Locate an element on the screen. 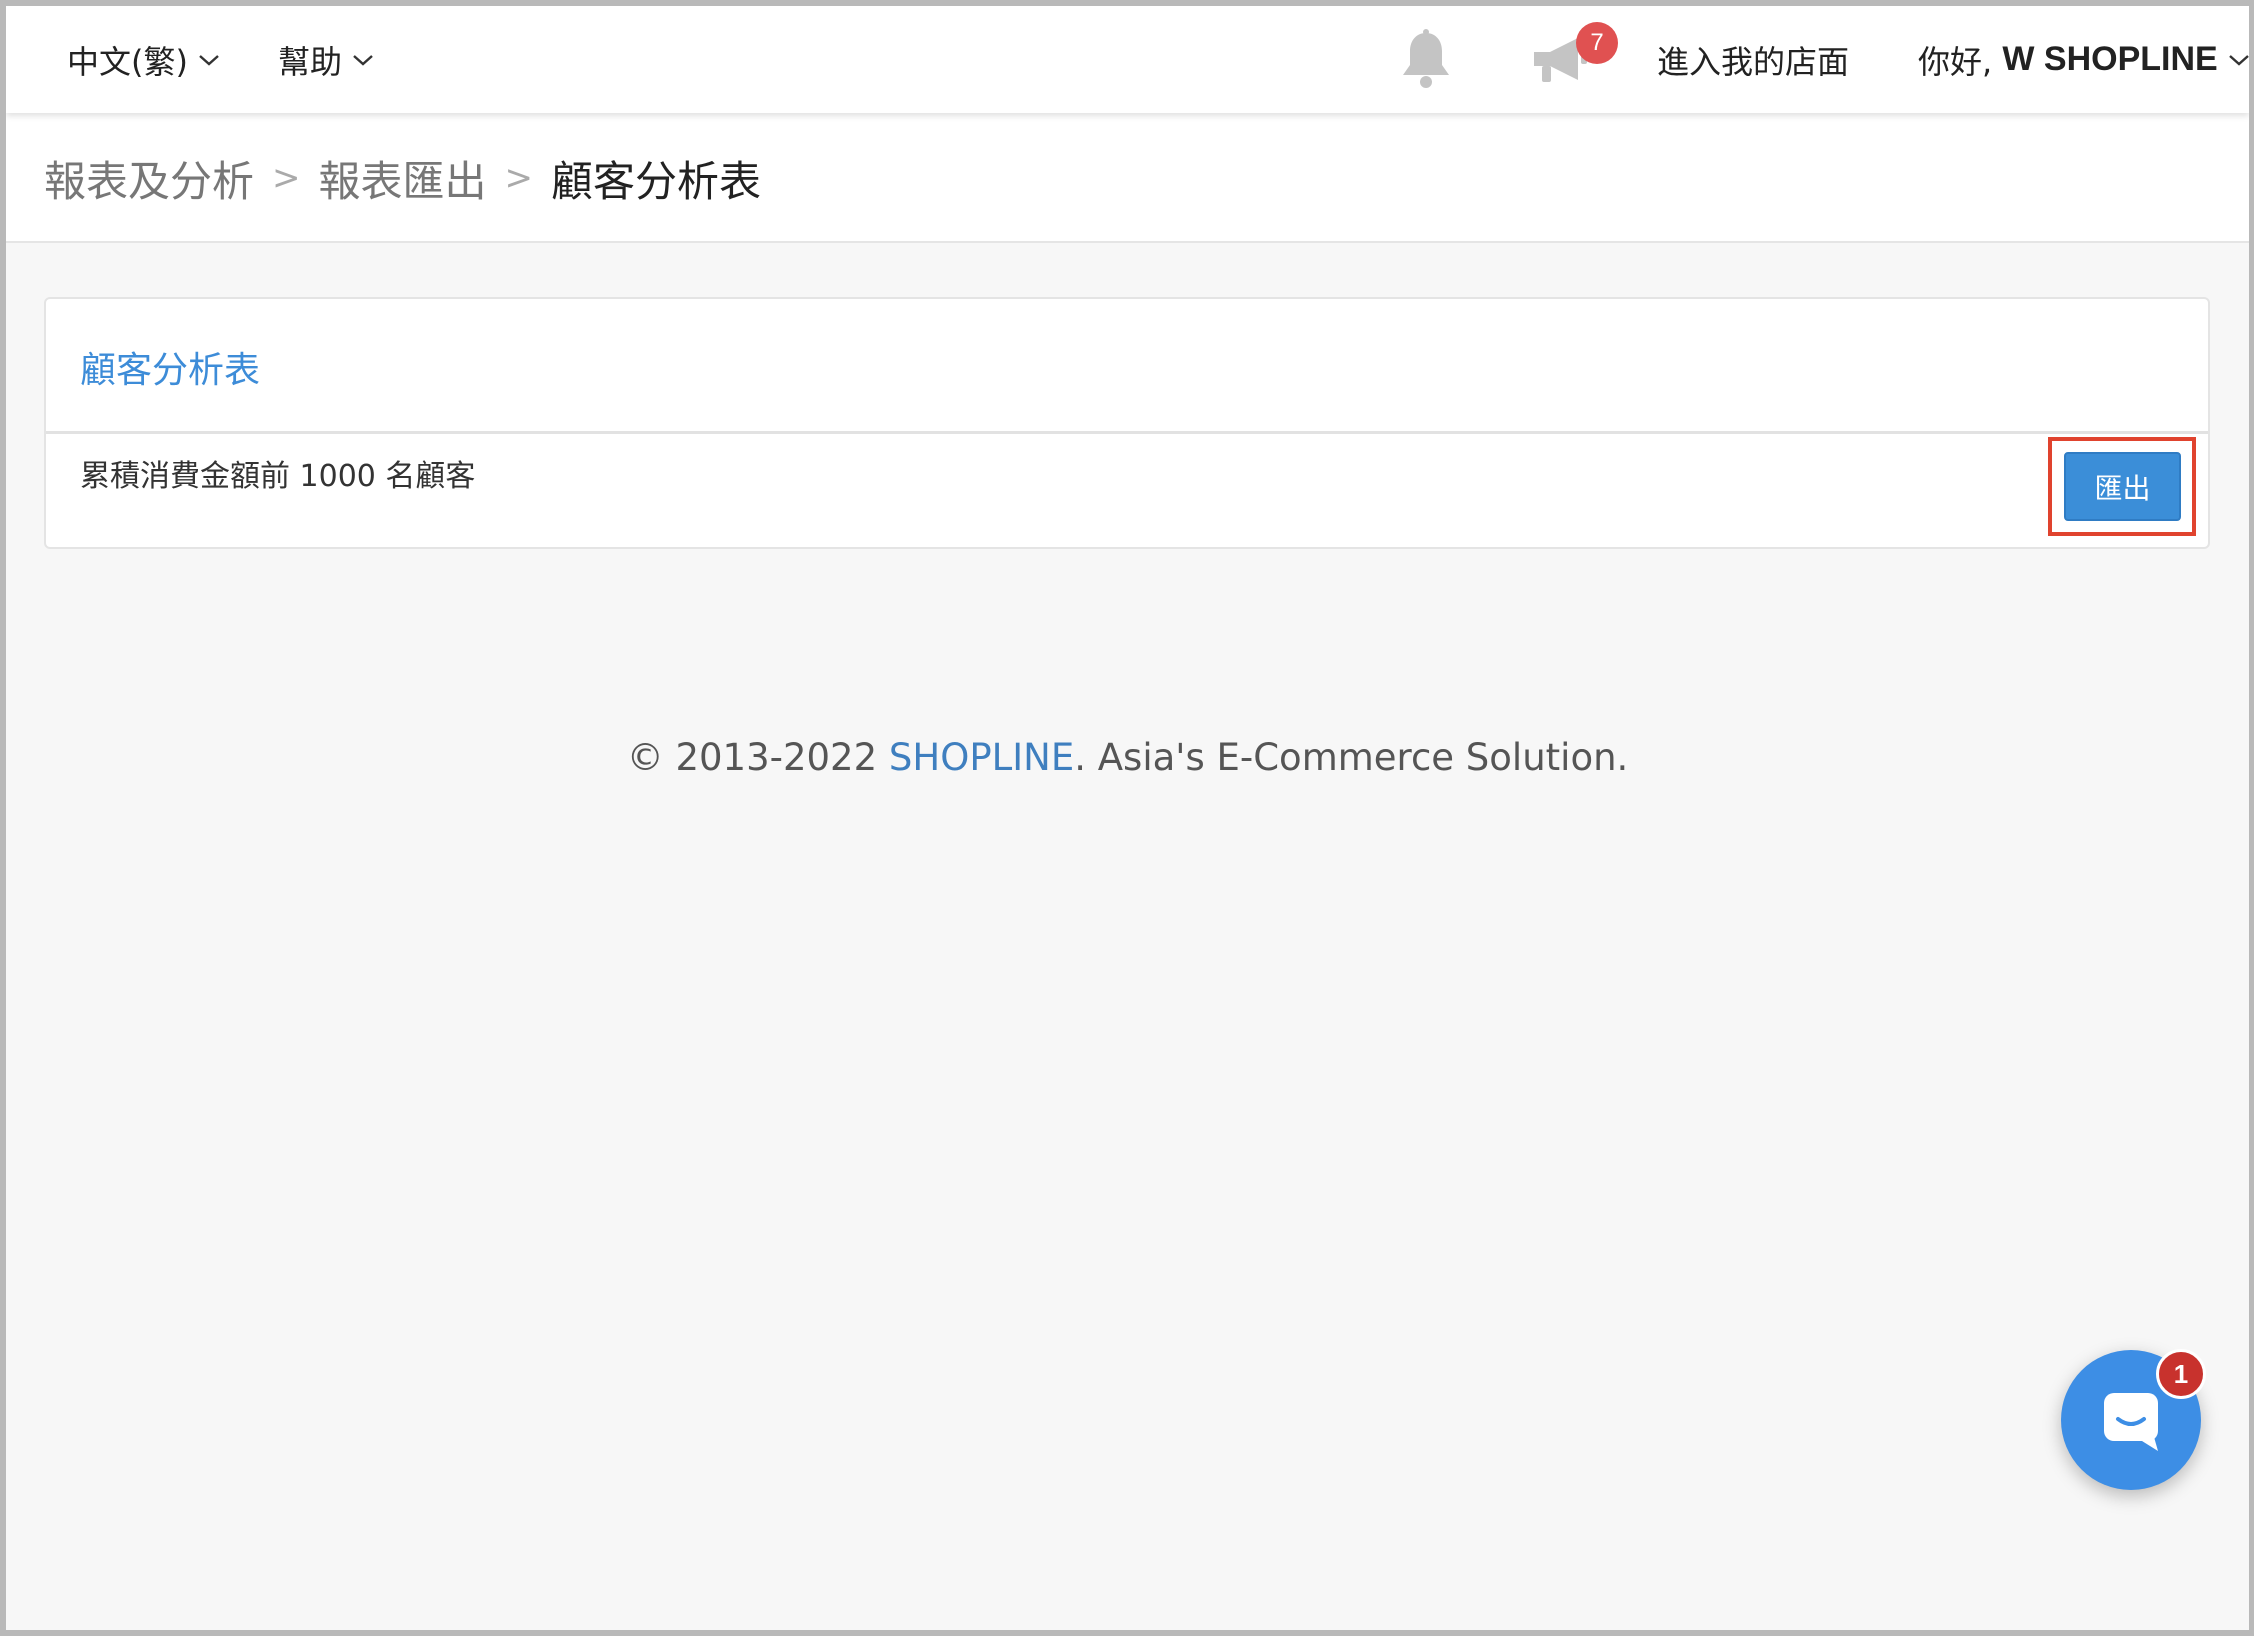 This screenshot has width=2254, height=1636. breadcrumb-item-current: 顧客分析表 is located at coordinates (656, 181).